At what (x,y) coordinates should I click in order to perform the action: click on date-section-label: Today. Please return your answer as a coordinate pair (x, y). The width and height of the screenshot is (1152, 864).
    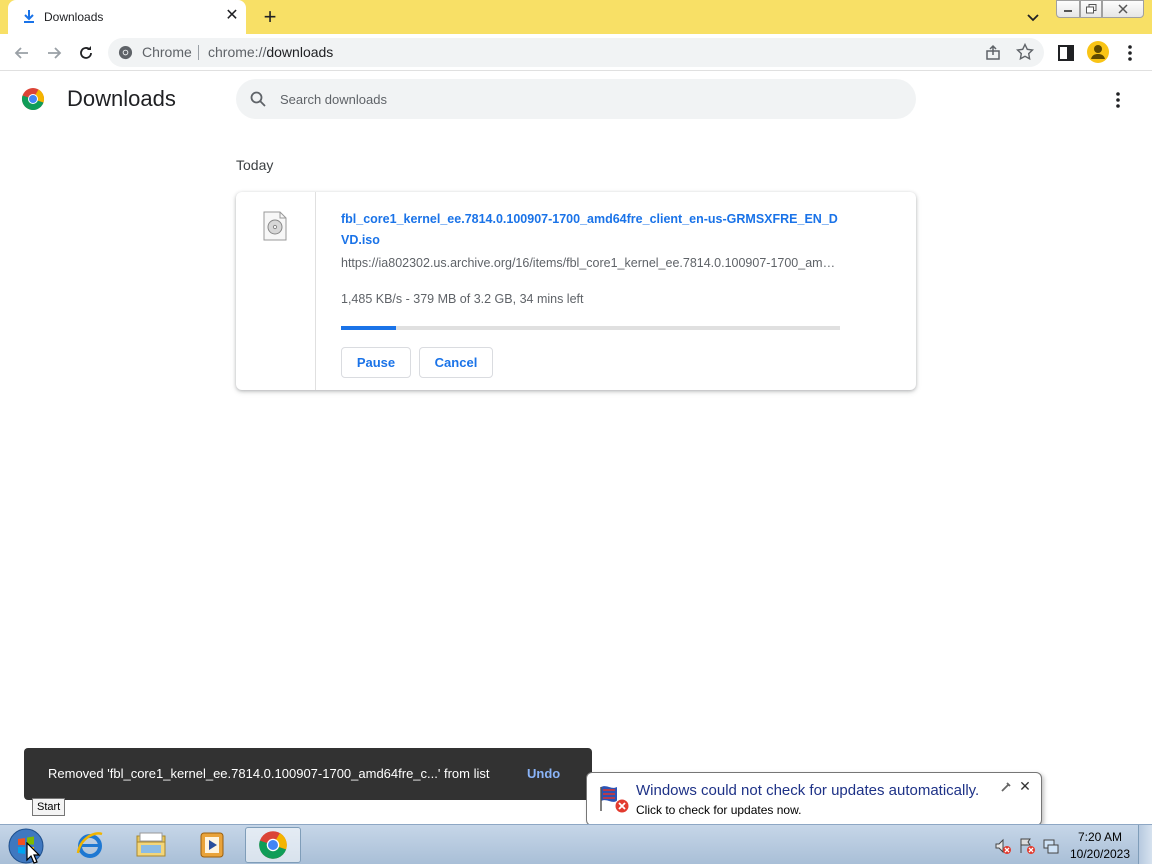
    Looking at the image, I should click on (255, 165).